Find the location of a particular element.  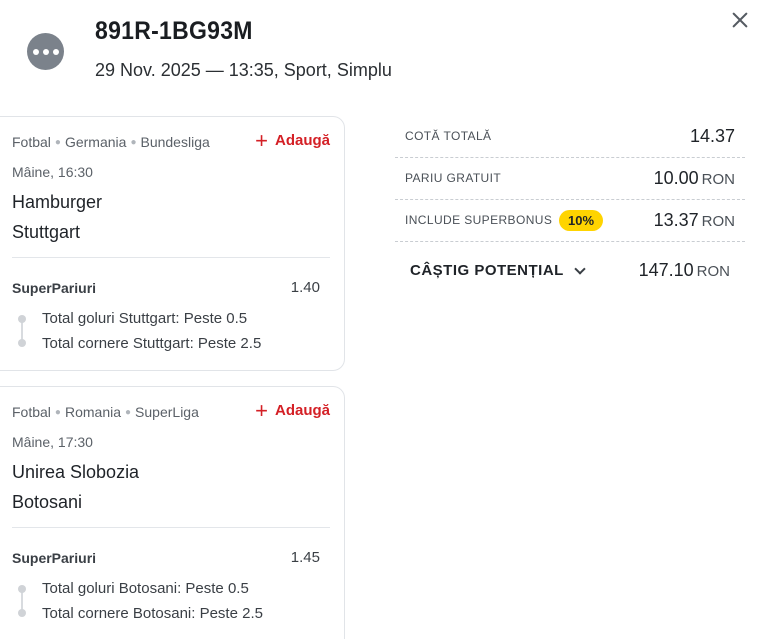

superbonus-badge: 10% is located at coordinates (581, 220).